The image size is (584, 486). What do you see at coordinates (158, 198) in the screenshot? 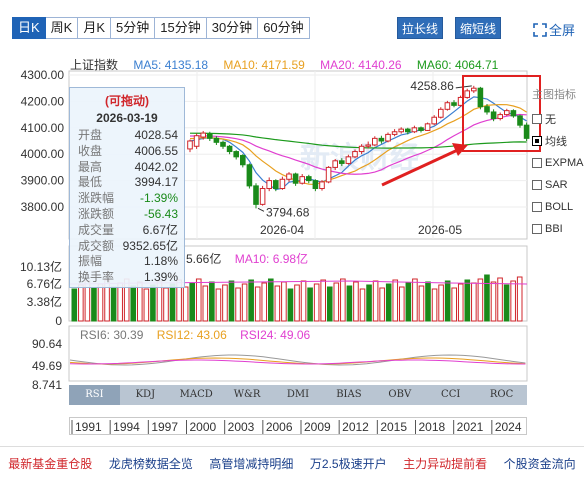
I see `info-value: -1.39%` at bounding box center [158, 198].